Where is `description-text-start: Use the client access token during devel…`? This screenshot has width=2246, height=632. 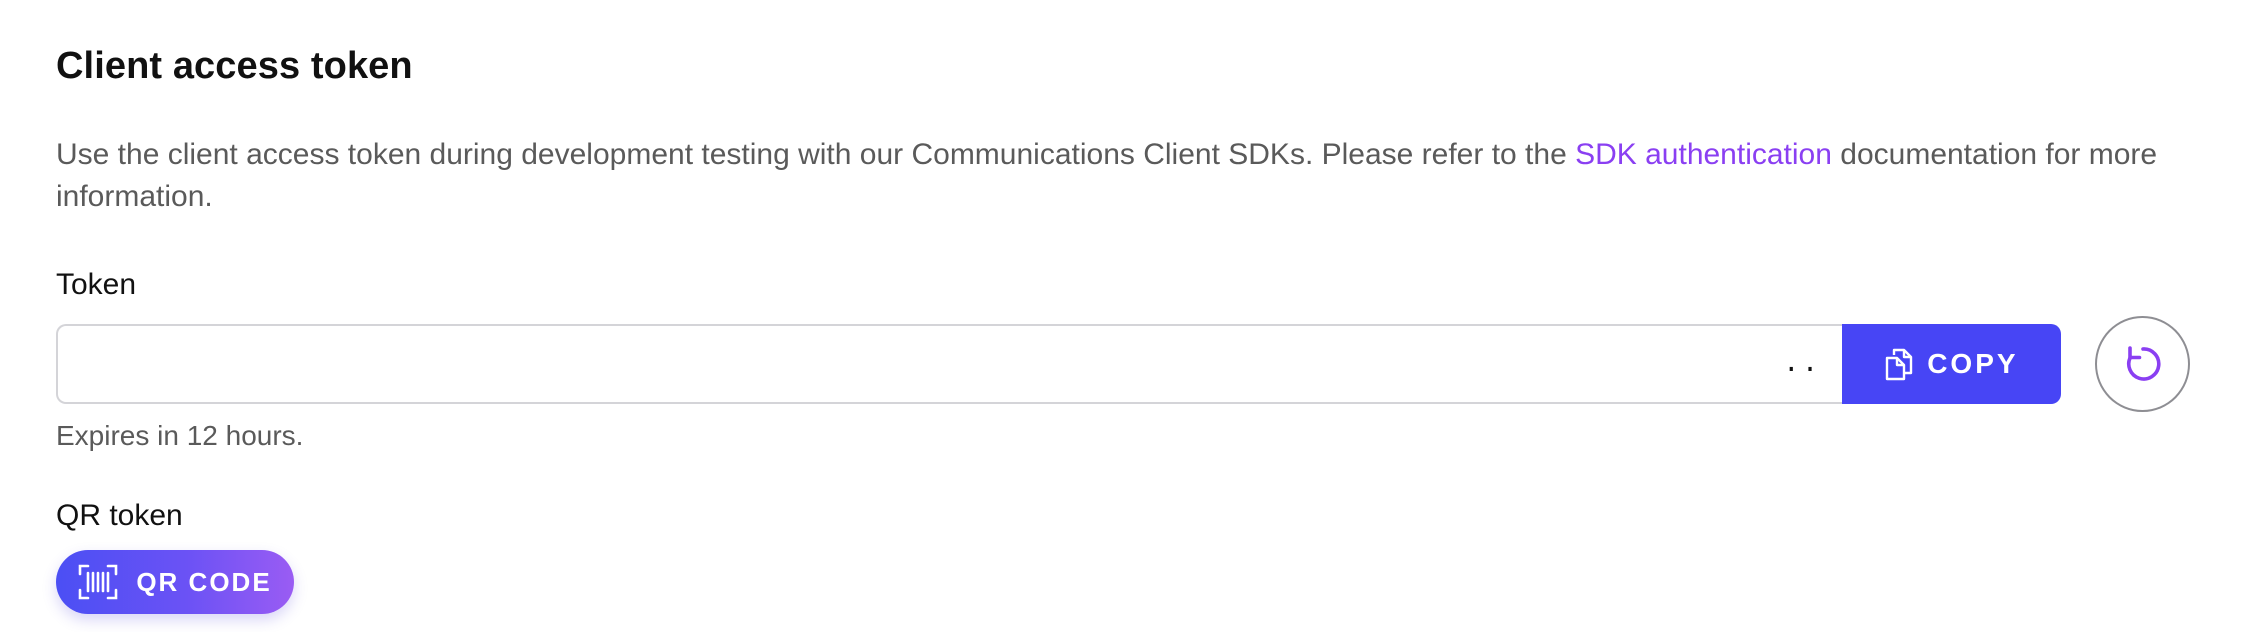 description-text-start: Use the client access token during devel… is located at coordinates (816, 154).